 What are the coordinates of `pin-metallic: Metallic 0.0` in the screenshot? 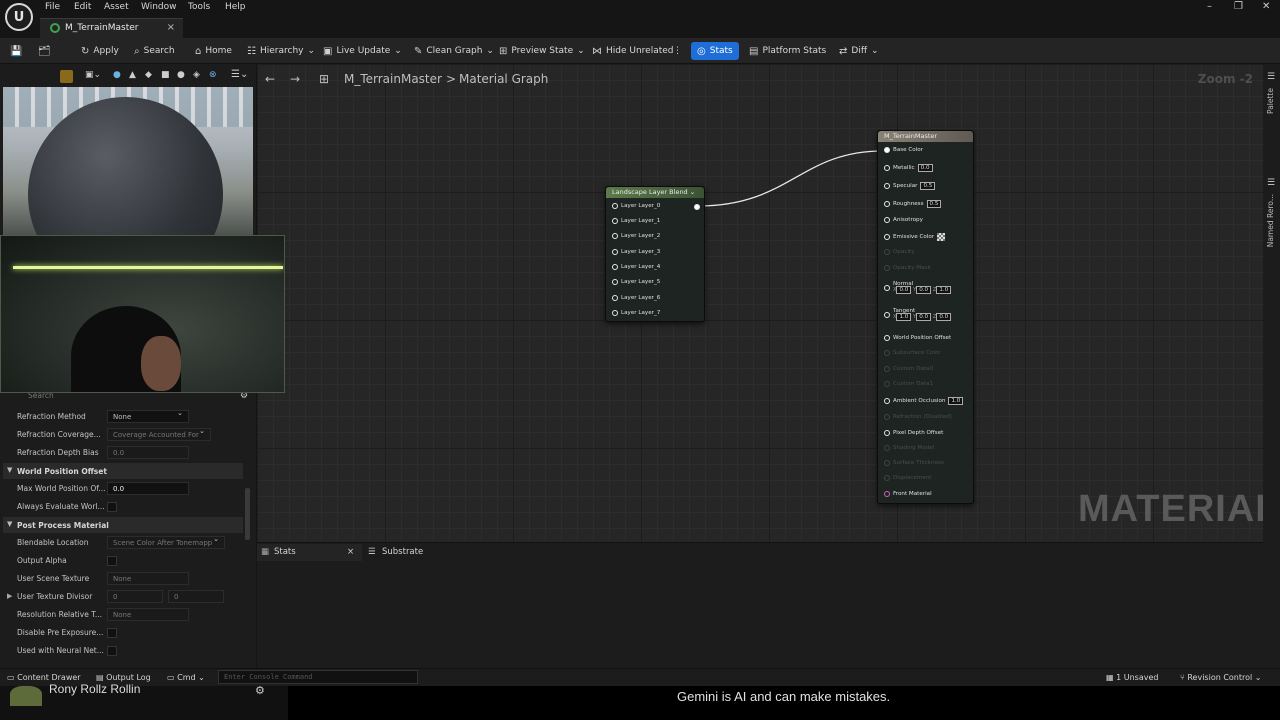 It's located at (908, 168).